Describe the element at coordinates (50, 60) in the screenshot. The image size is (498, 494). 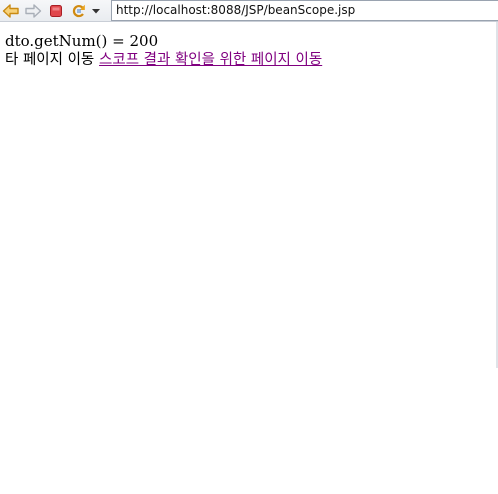
I see `nav-prefix-text: 타 페이지 이동` at that location.